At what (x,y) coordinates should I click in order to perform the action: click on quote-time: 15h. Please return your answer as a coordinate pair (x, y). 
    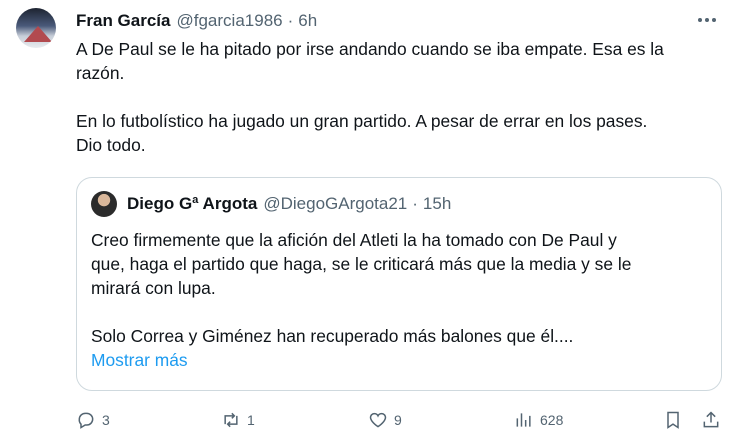
    Looking at the image, I should click on (437, 203).